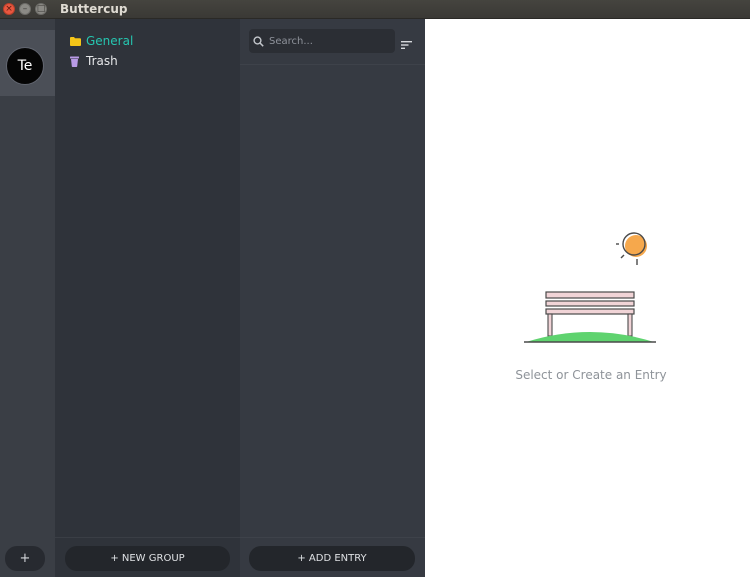  Describe the element at coordinates (94, 9) in the screenshot. I see `window-title: Buttercup` at that location.